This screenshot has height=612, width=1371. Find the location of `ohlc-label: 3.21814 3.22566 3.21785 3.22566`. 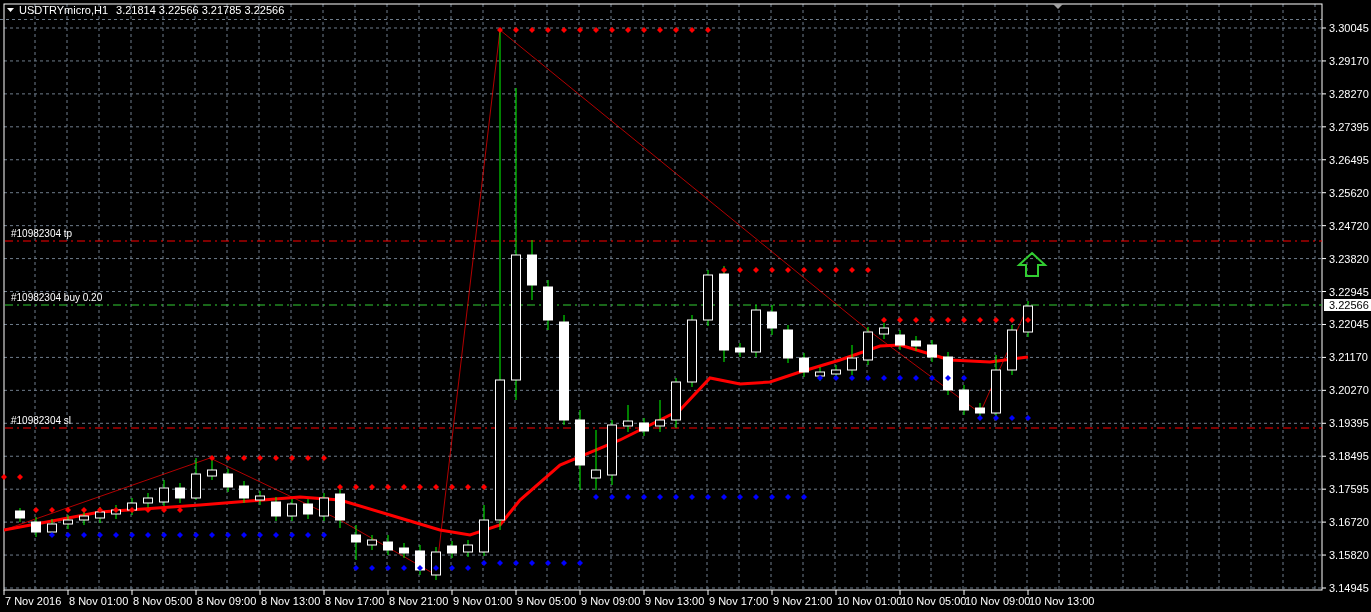

ohlc-label: 3.21814 3.22566 3.21785 3.22566 is located at coordinates (200, 10).